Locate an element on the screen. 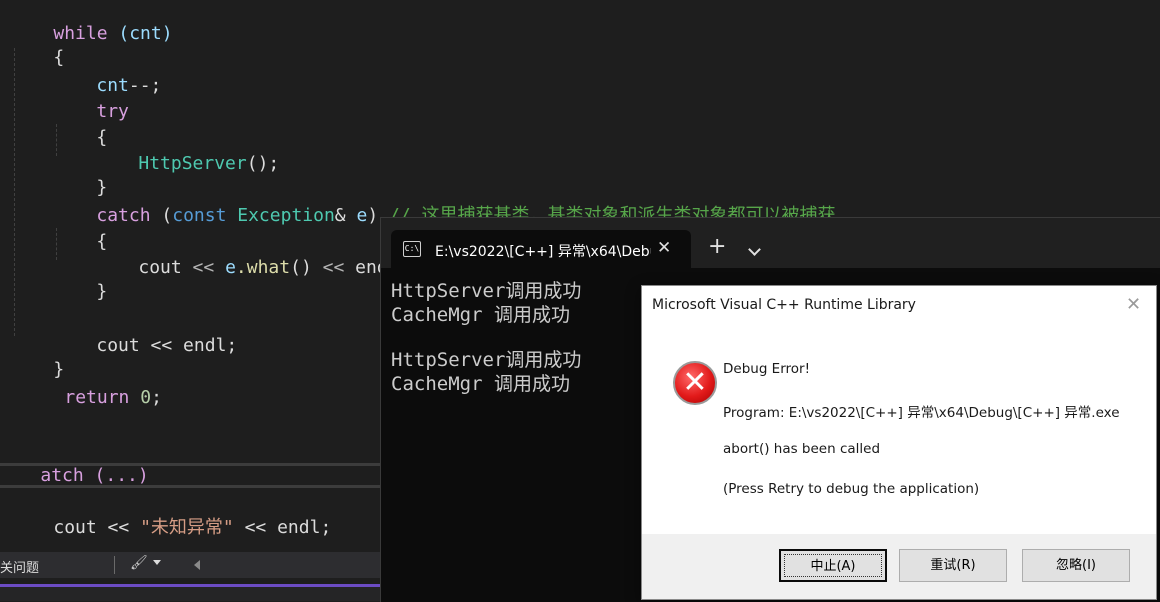 Image resolution: width=1160 pixels, height=602 pixels. x-mark-icon: ✕ is located at coordinates (695, 382).